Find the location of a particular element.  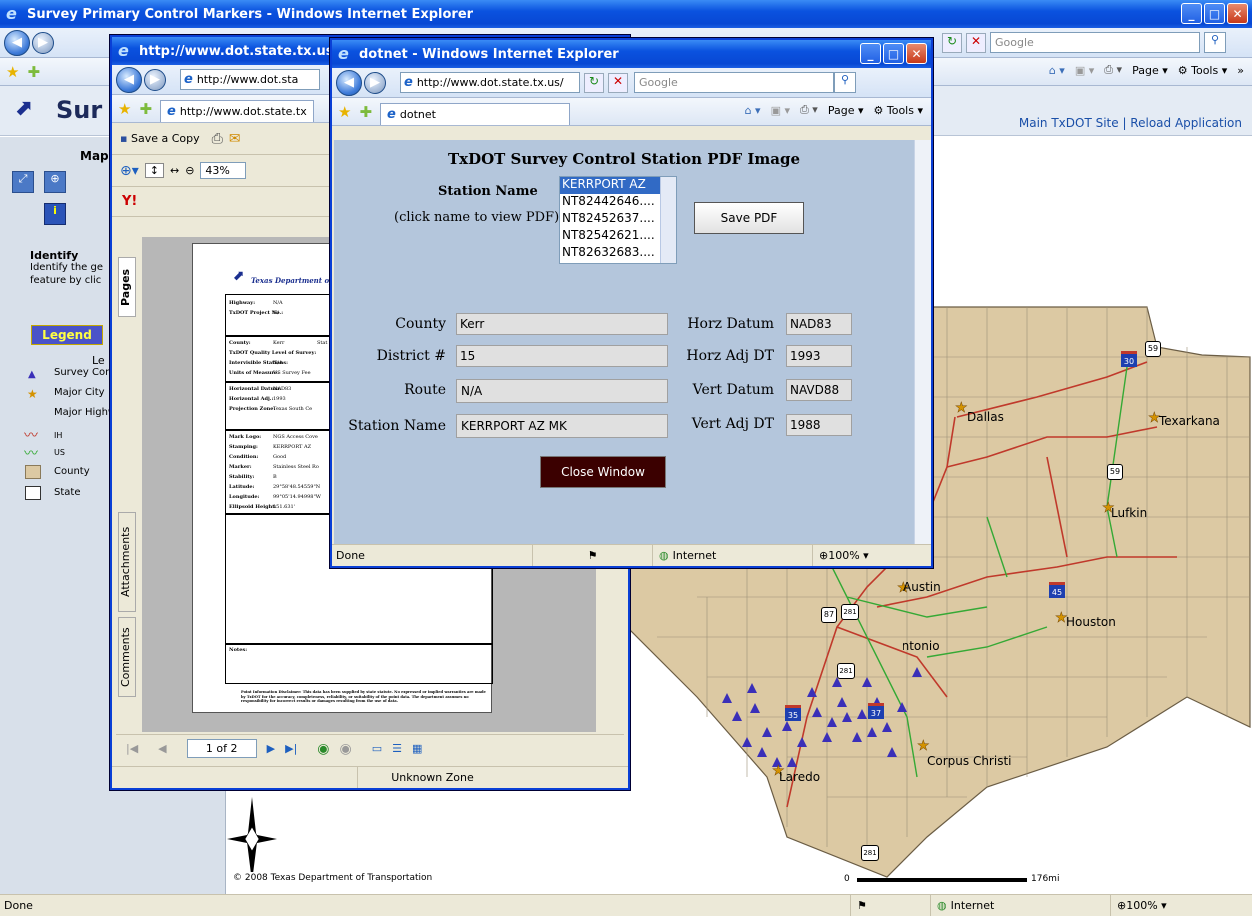

listbox-scrollbar is located at coordinates (668, 220).